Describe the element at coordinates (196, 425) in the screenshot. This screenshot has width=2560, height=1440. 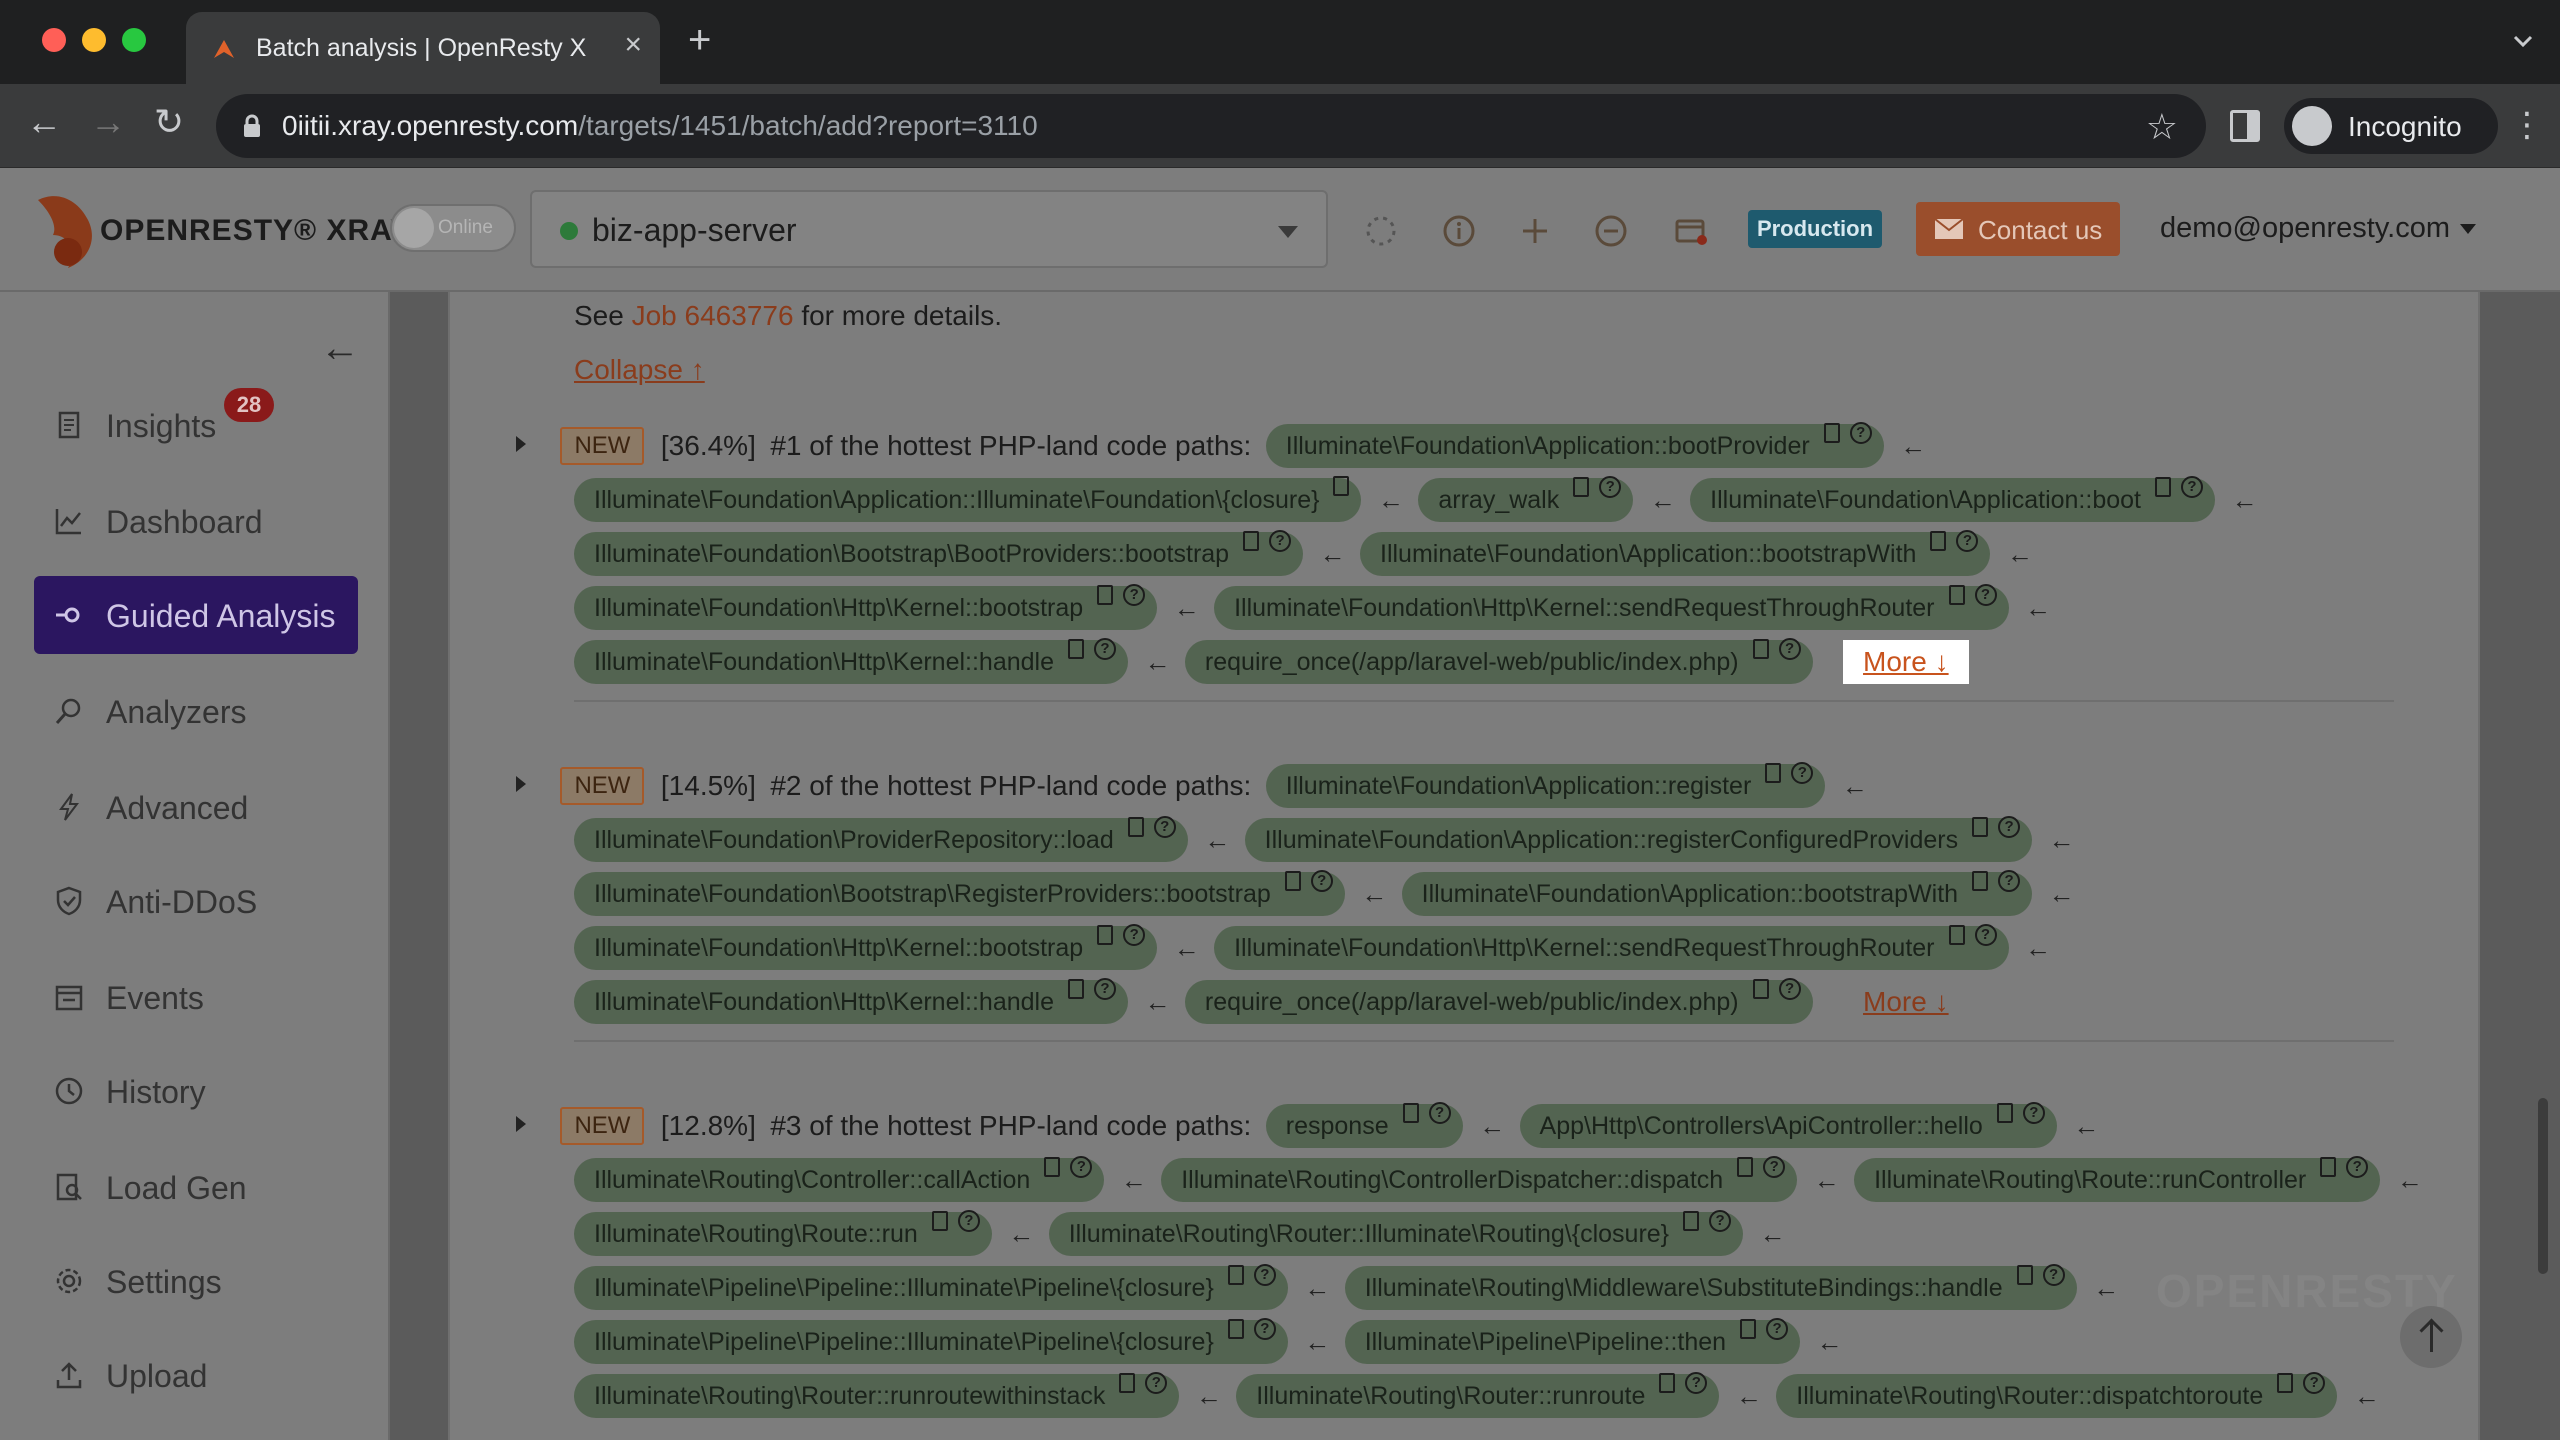
I see `sidebar-item-insights: Insights 28` at that location.